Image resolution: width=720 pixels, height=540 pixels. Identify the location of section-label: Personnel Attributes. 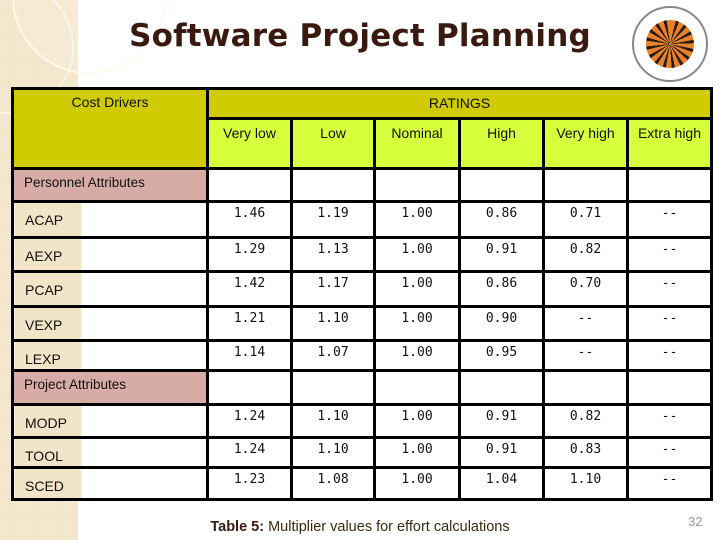
(84, 182).